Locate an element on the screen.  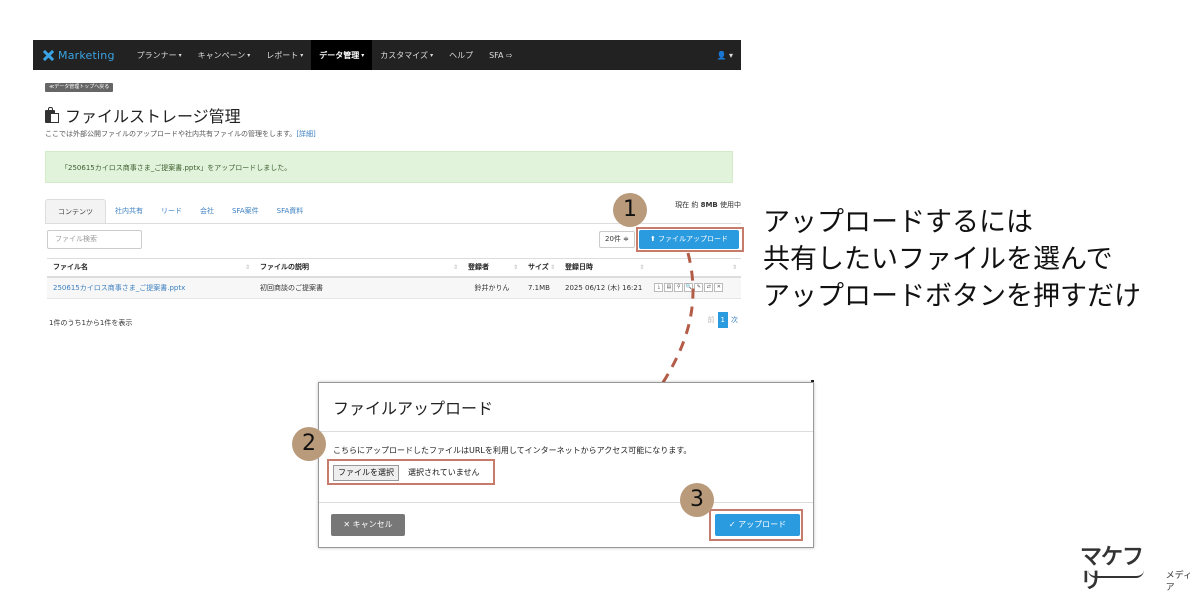
step-marker-3: 3 is located at coordinates (697, 500).